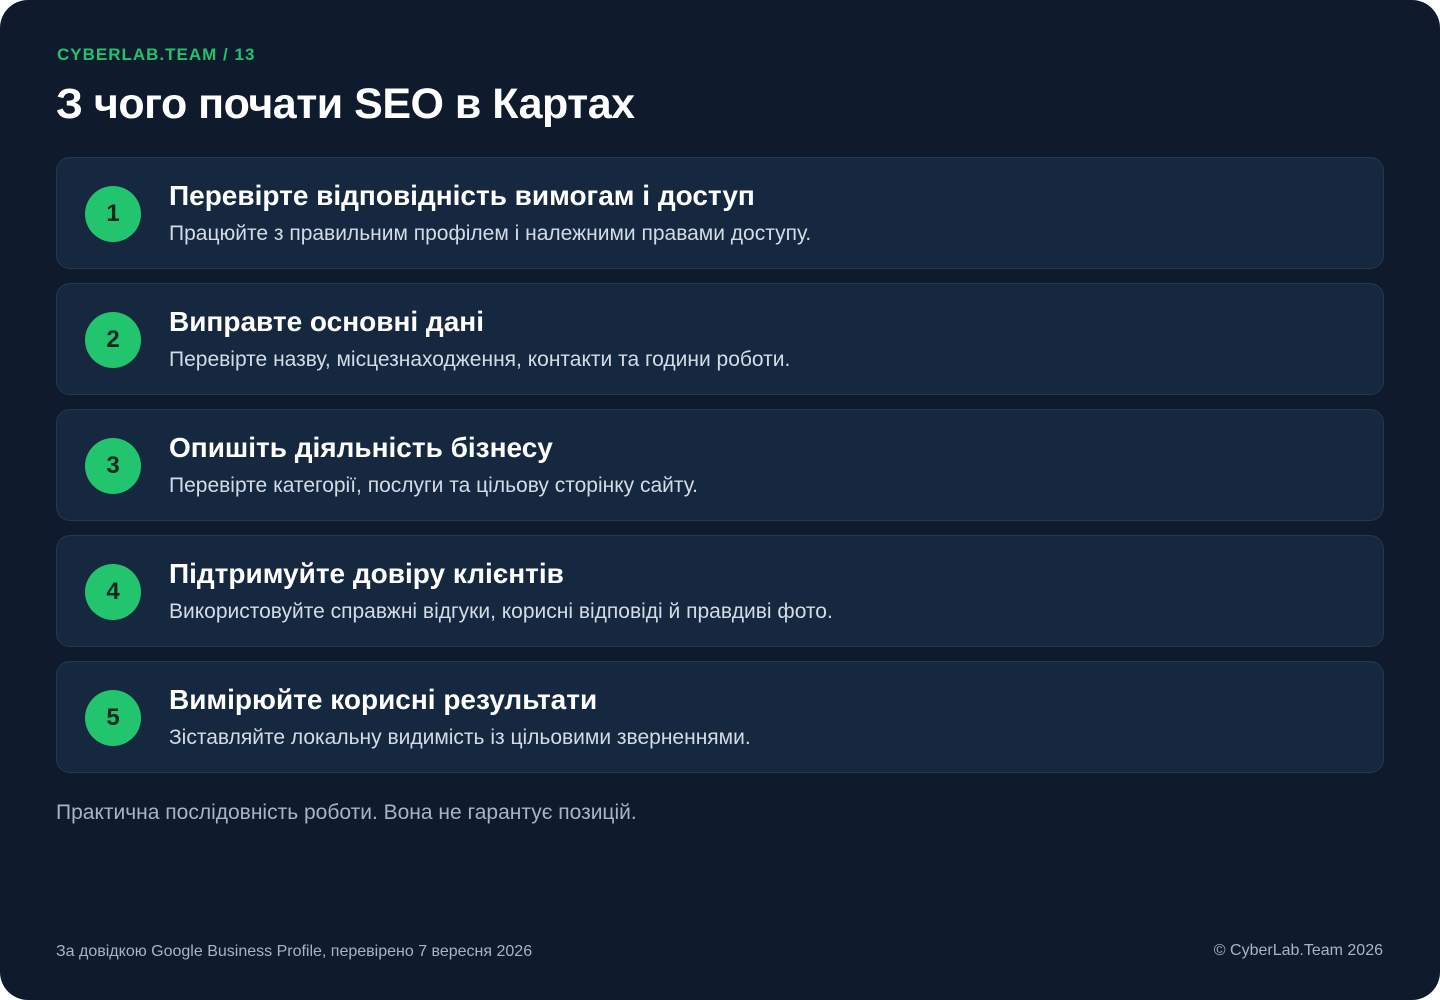 This screenshot has width=1440, height=1000. Describe the element at coordinates (1298, 950) in the screenshot. I see `copyright-footnote: © CyberLab.Team 2026` at that location.